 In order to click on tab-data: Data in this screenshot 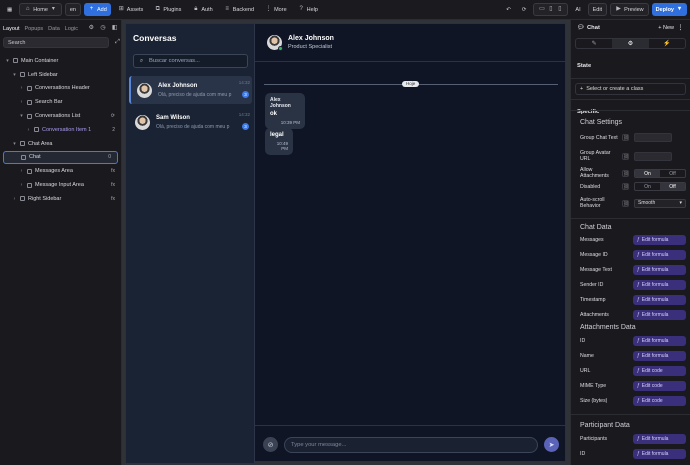, I will do `click(54, 29)`.